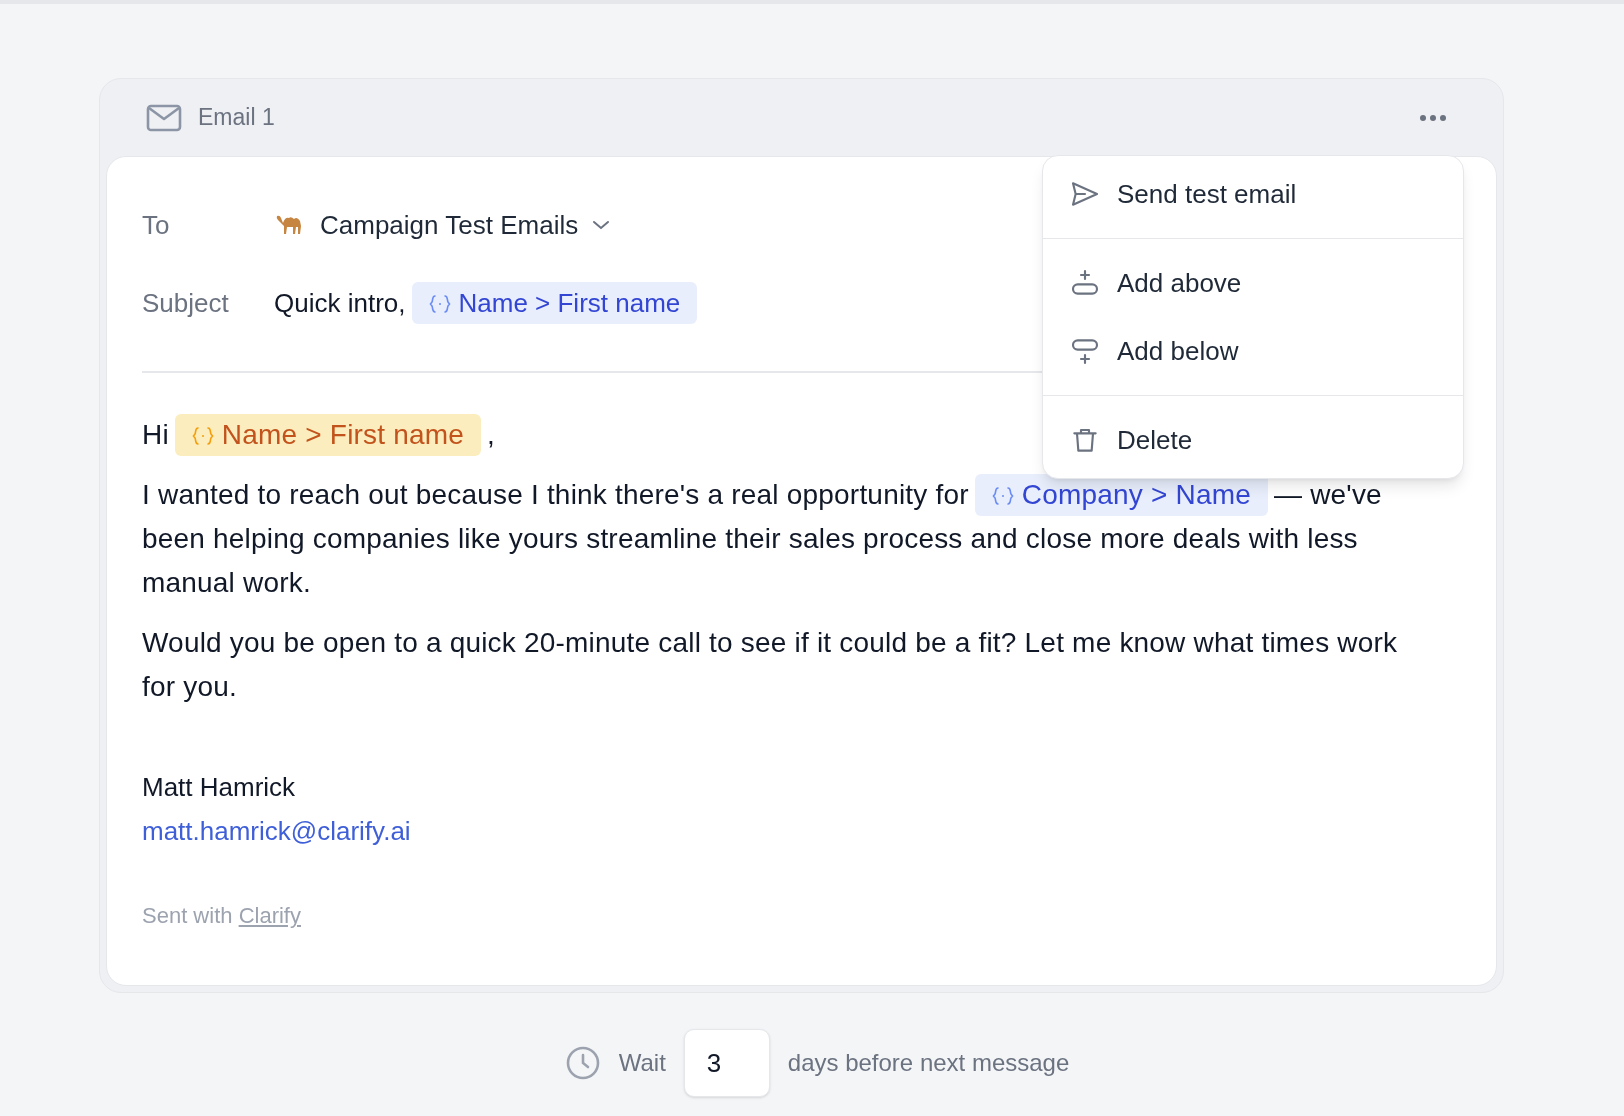  What do you see at coordinates (774, 539) in the screenshot?
I see `body-paragraph: I wanted to reach out because I think there's a real opportunity for Company > Name — we've been helping companies like yours streamline their sales process and close more deals with less manual work.` at bounding box center [774, 539].